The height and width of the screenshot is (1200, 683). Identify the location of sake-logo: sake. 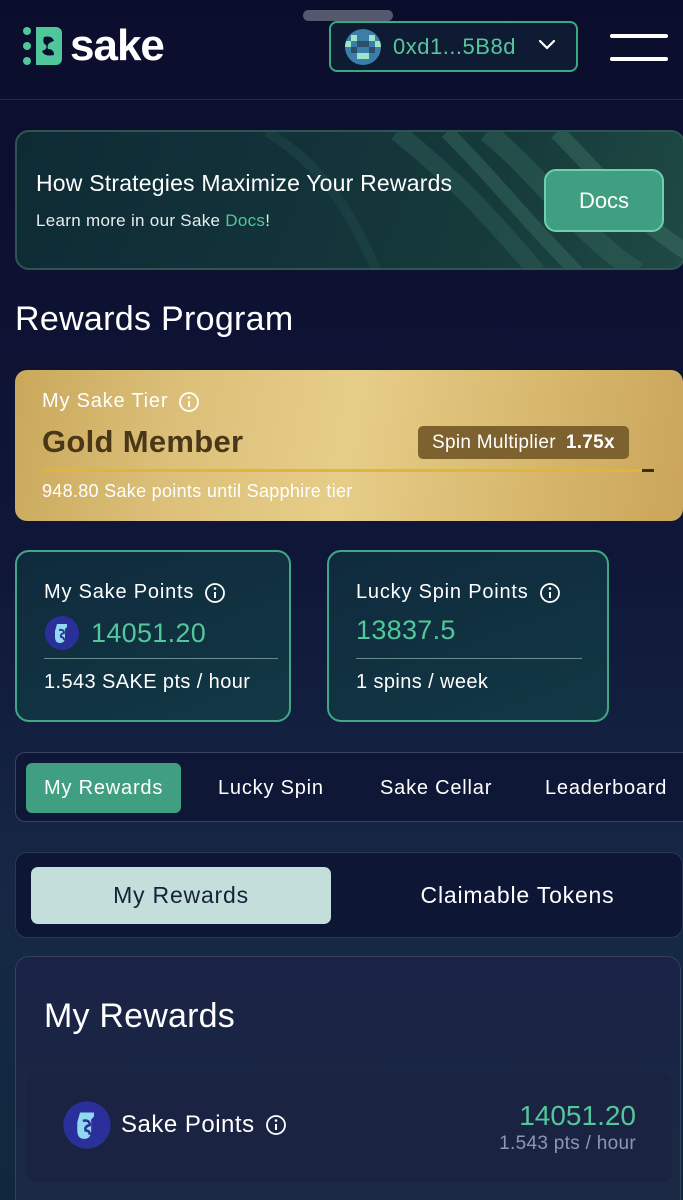
(93, 45).